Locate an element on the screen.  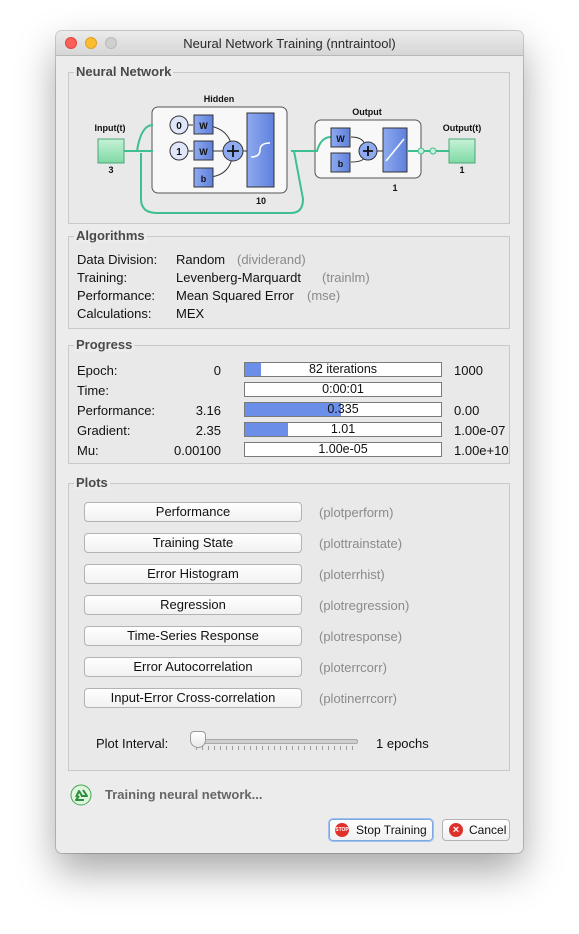
hidden-layer-label: Hidden is located at coordinates (219, 99).